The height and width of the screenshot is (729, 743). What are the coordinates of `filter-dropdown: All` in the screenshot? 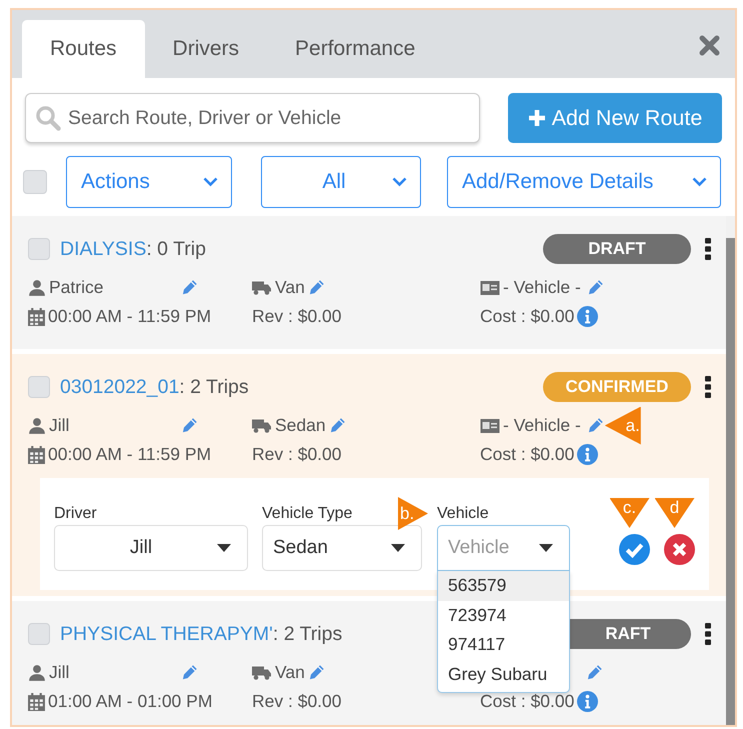 It's located at (341, 182).